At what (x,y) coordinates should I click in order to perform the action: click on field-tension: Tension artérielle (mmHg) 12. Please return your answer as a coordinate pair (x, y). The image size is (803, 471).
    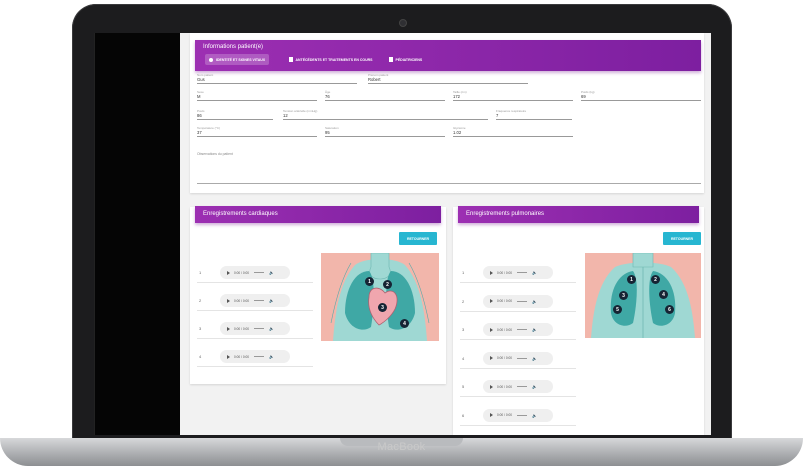
    Looking at the image, I should click on (385, 114).